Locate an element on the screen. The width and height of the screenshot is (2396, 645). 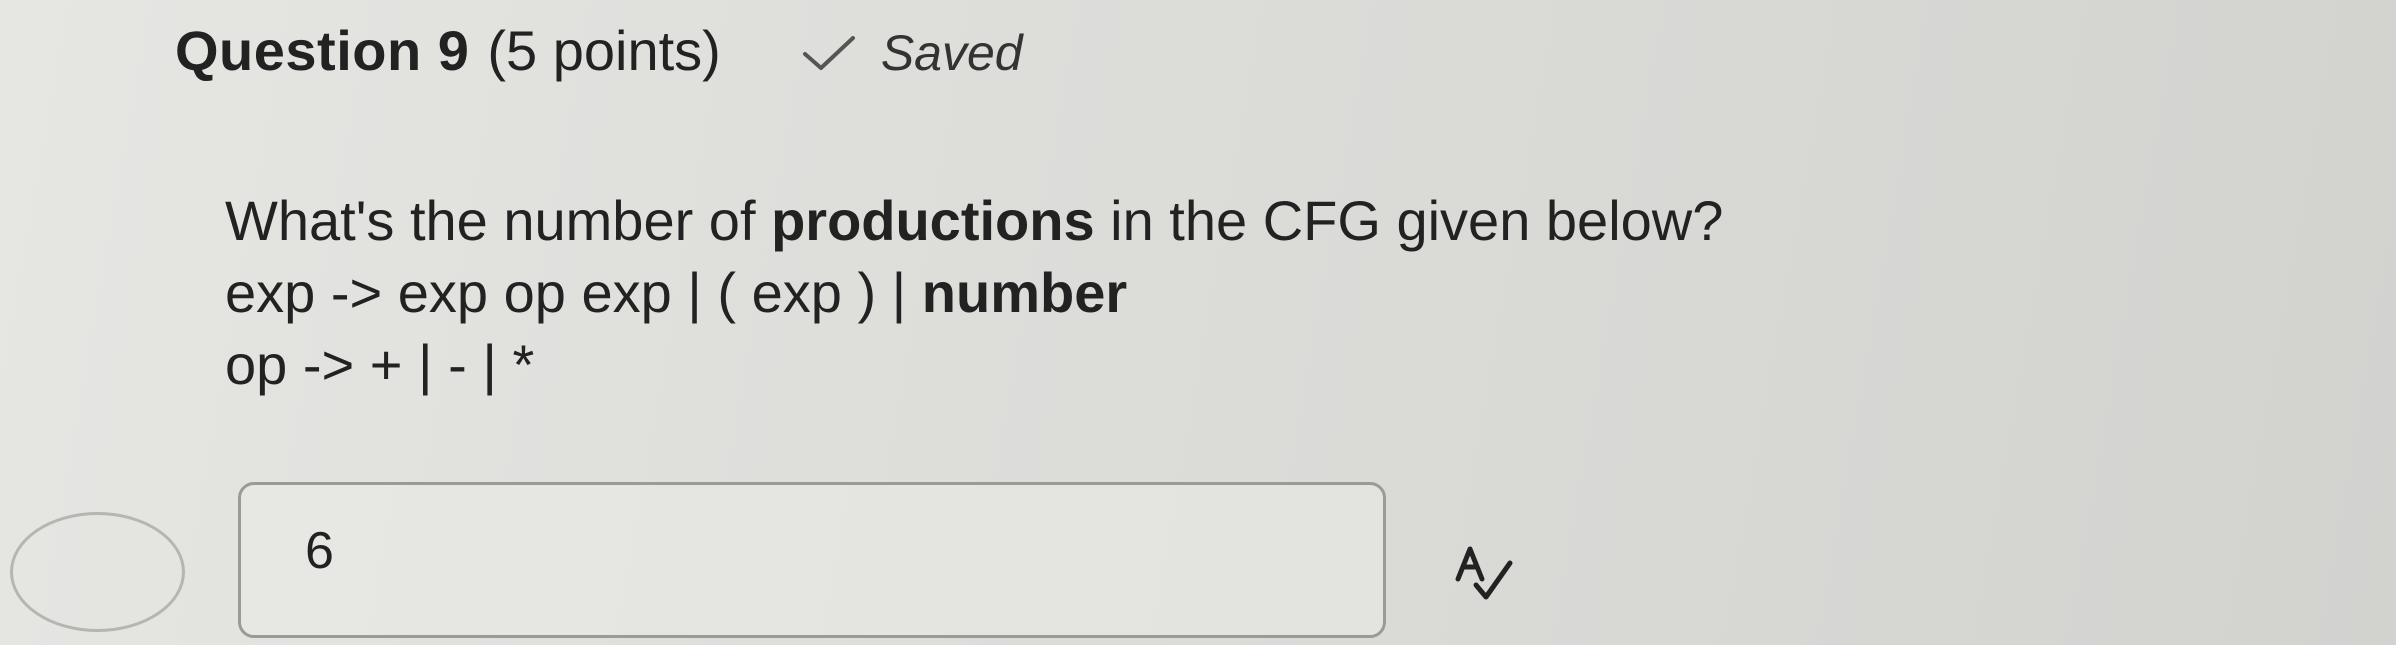
decorative-circle is located at coordinates (97, 572).